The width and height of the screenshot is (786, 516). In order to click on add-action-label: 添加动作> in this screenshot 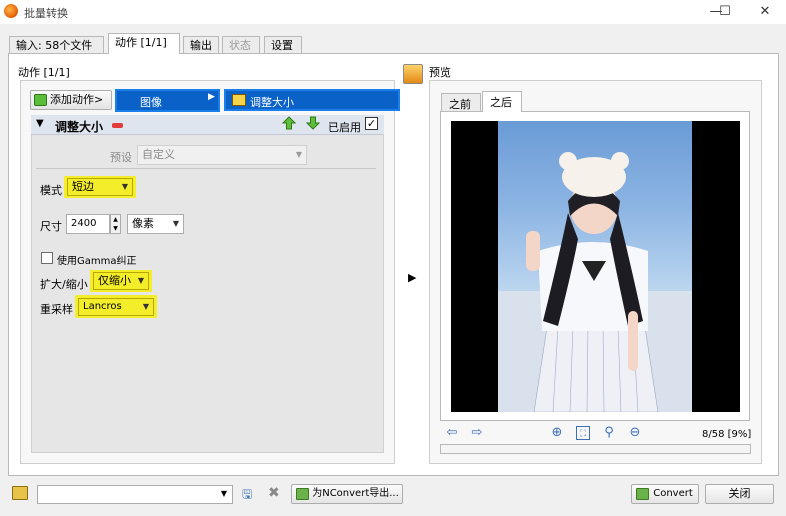, I will do `click(77, 99)`.